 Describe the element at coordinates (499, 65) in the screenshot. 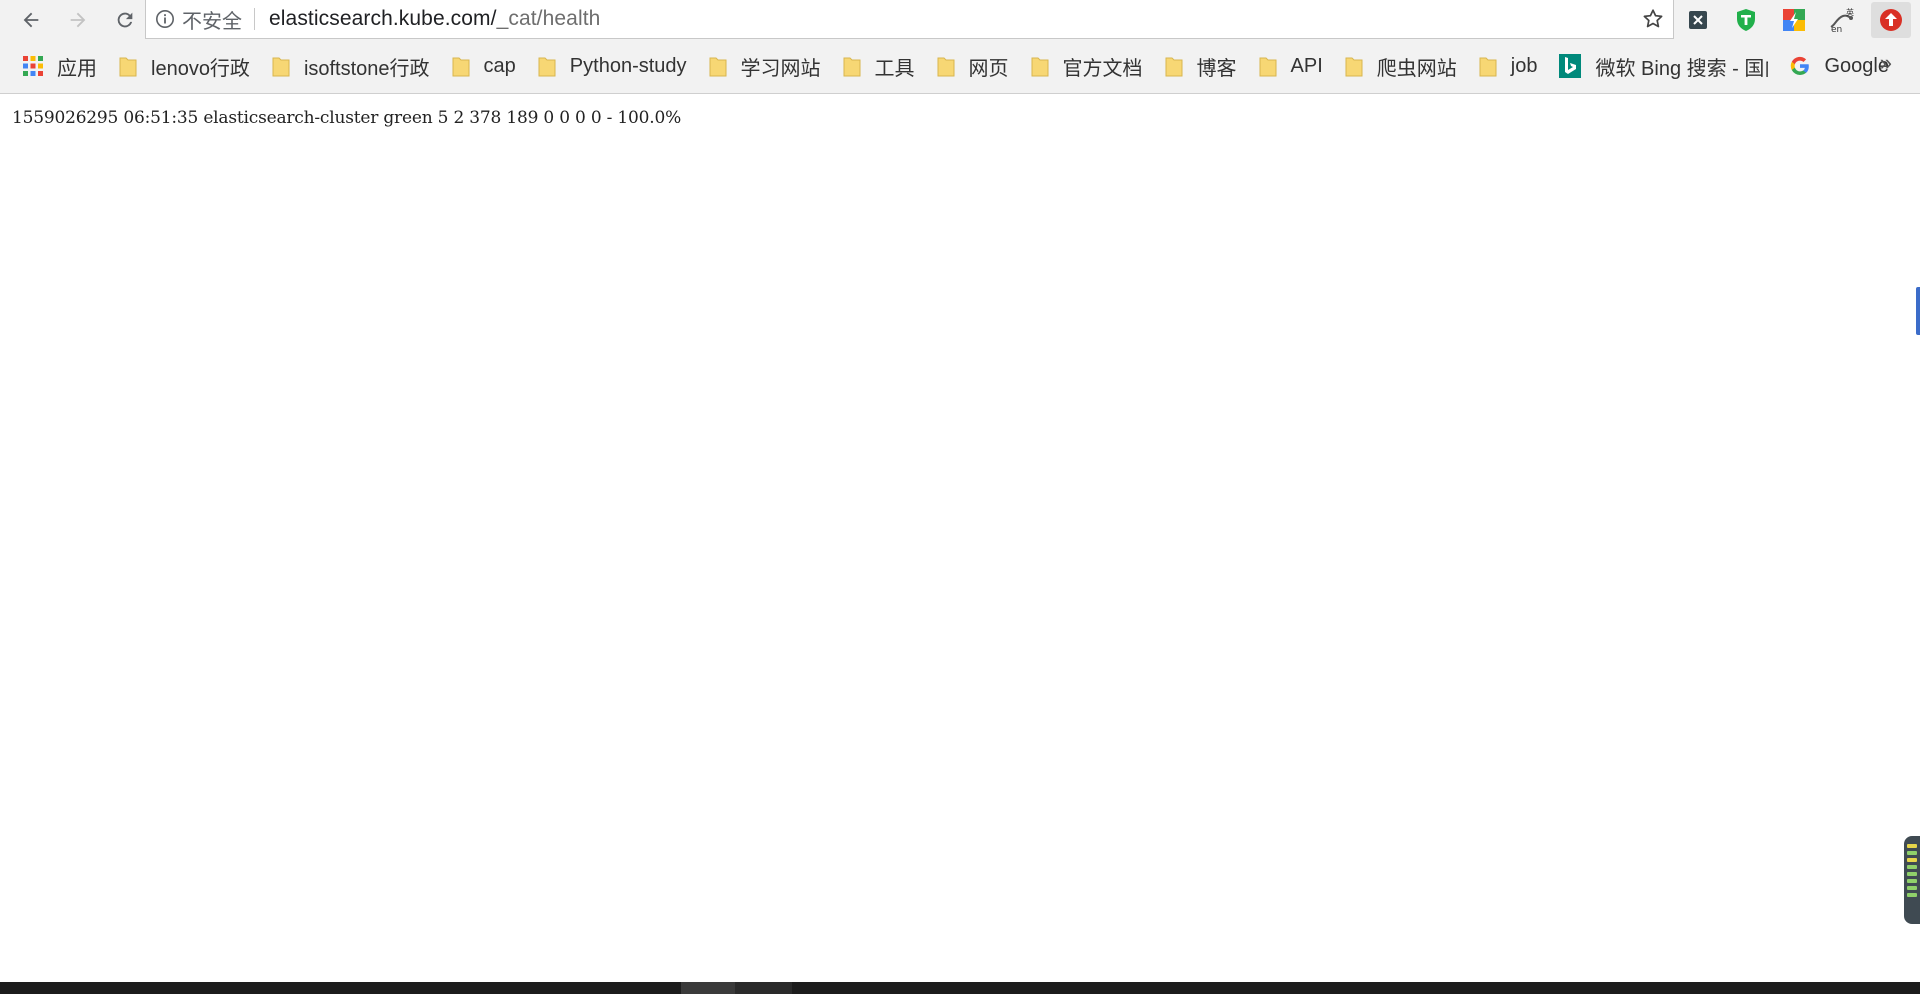

I see `bookmark-label: cap` at that location.